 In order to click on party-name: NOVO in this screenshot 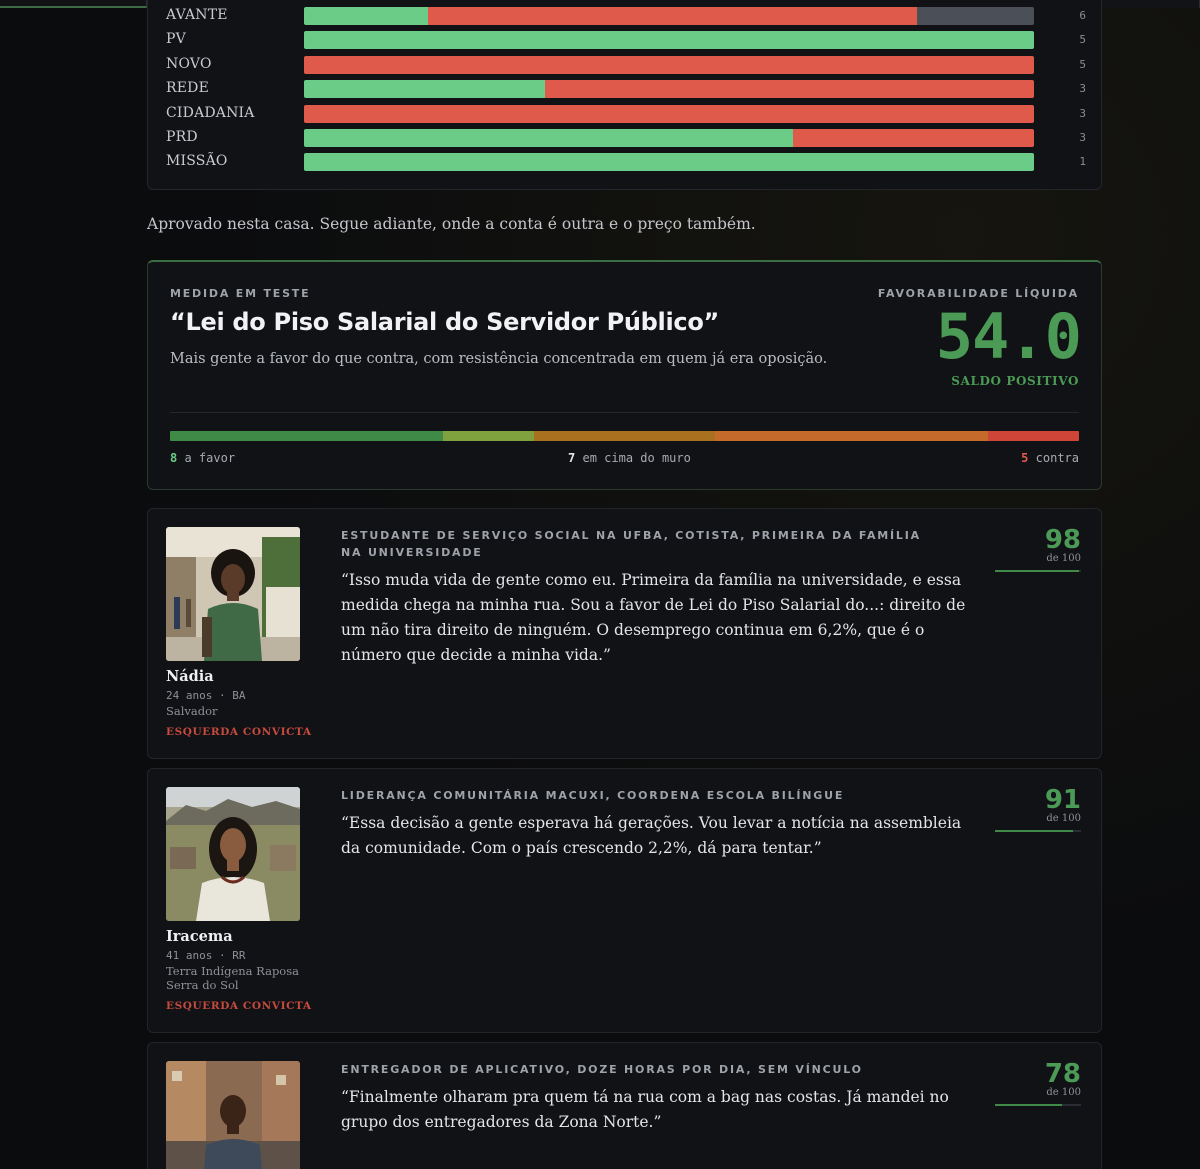, I will do `click(189, 64)`.